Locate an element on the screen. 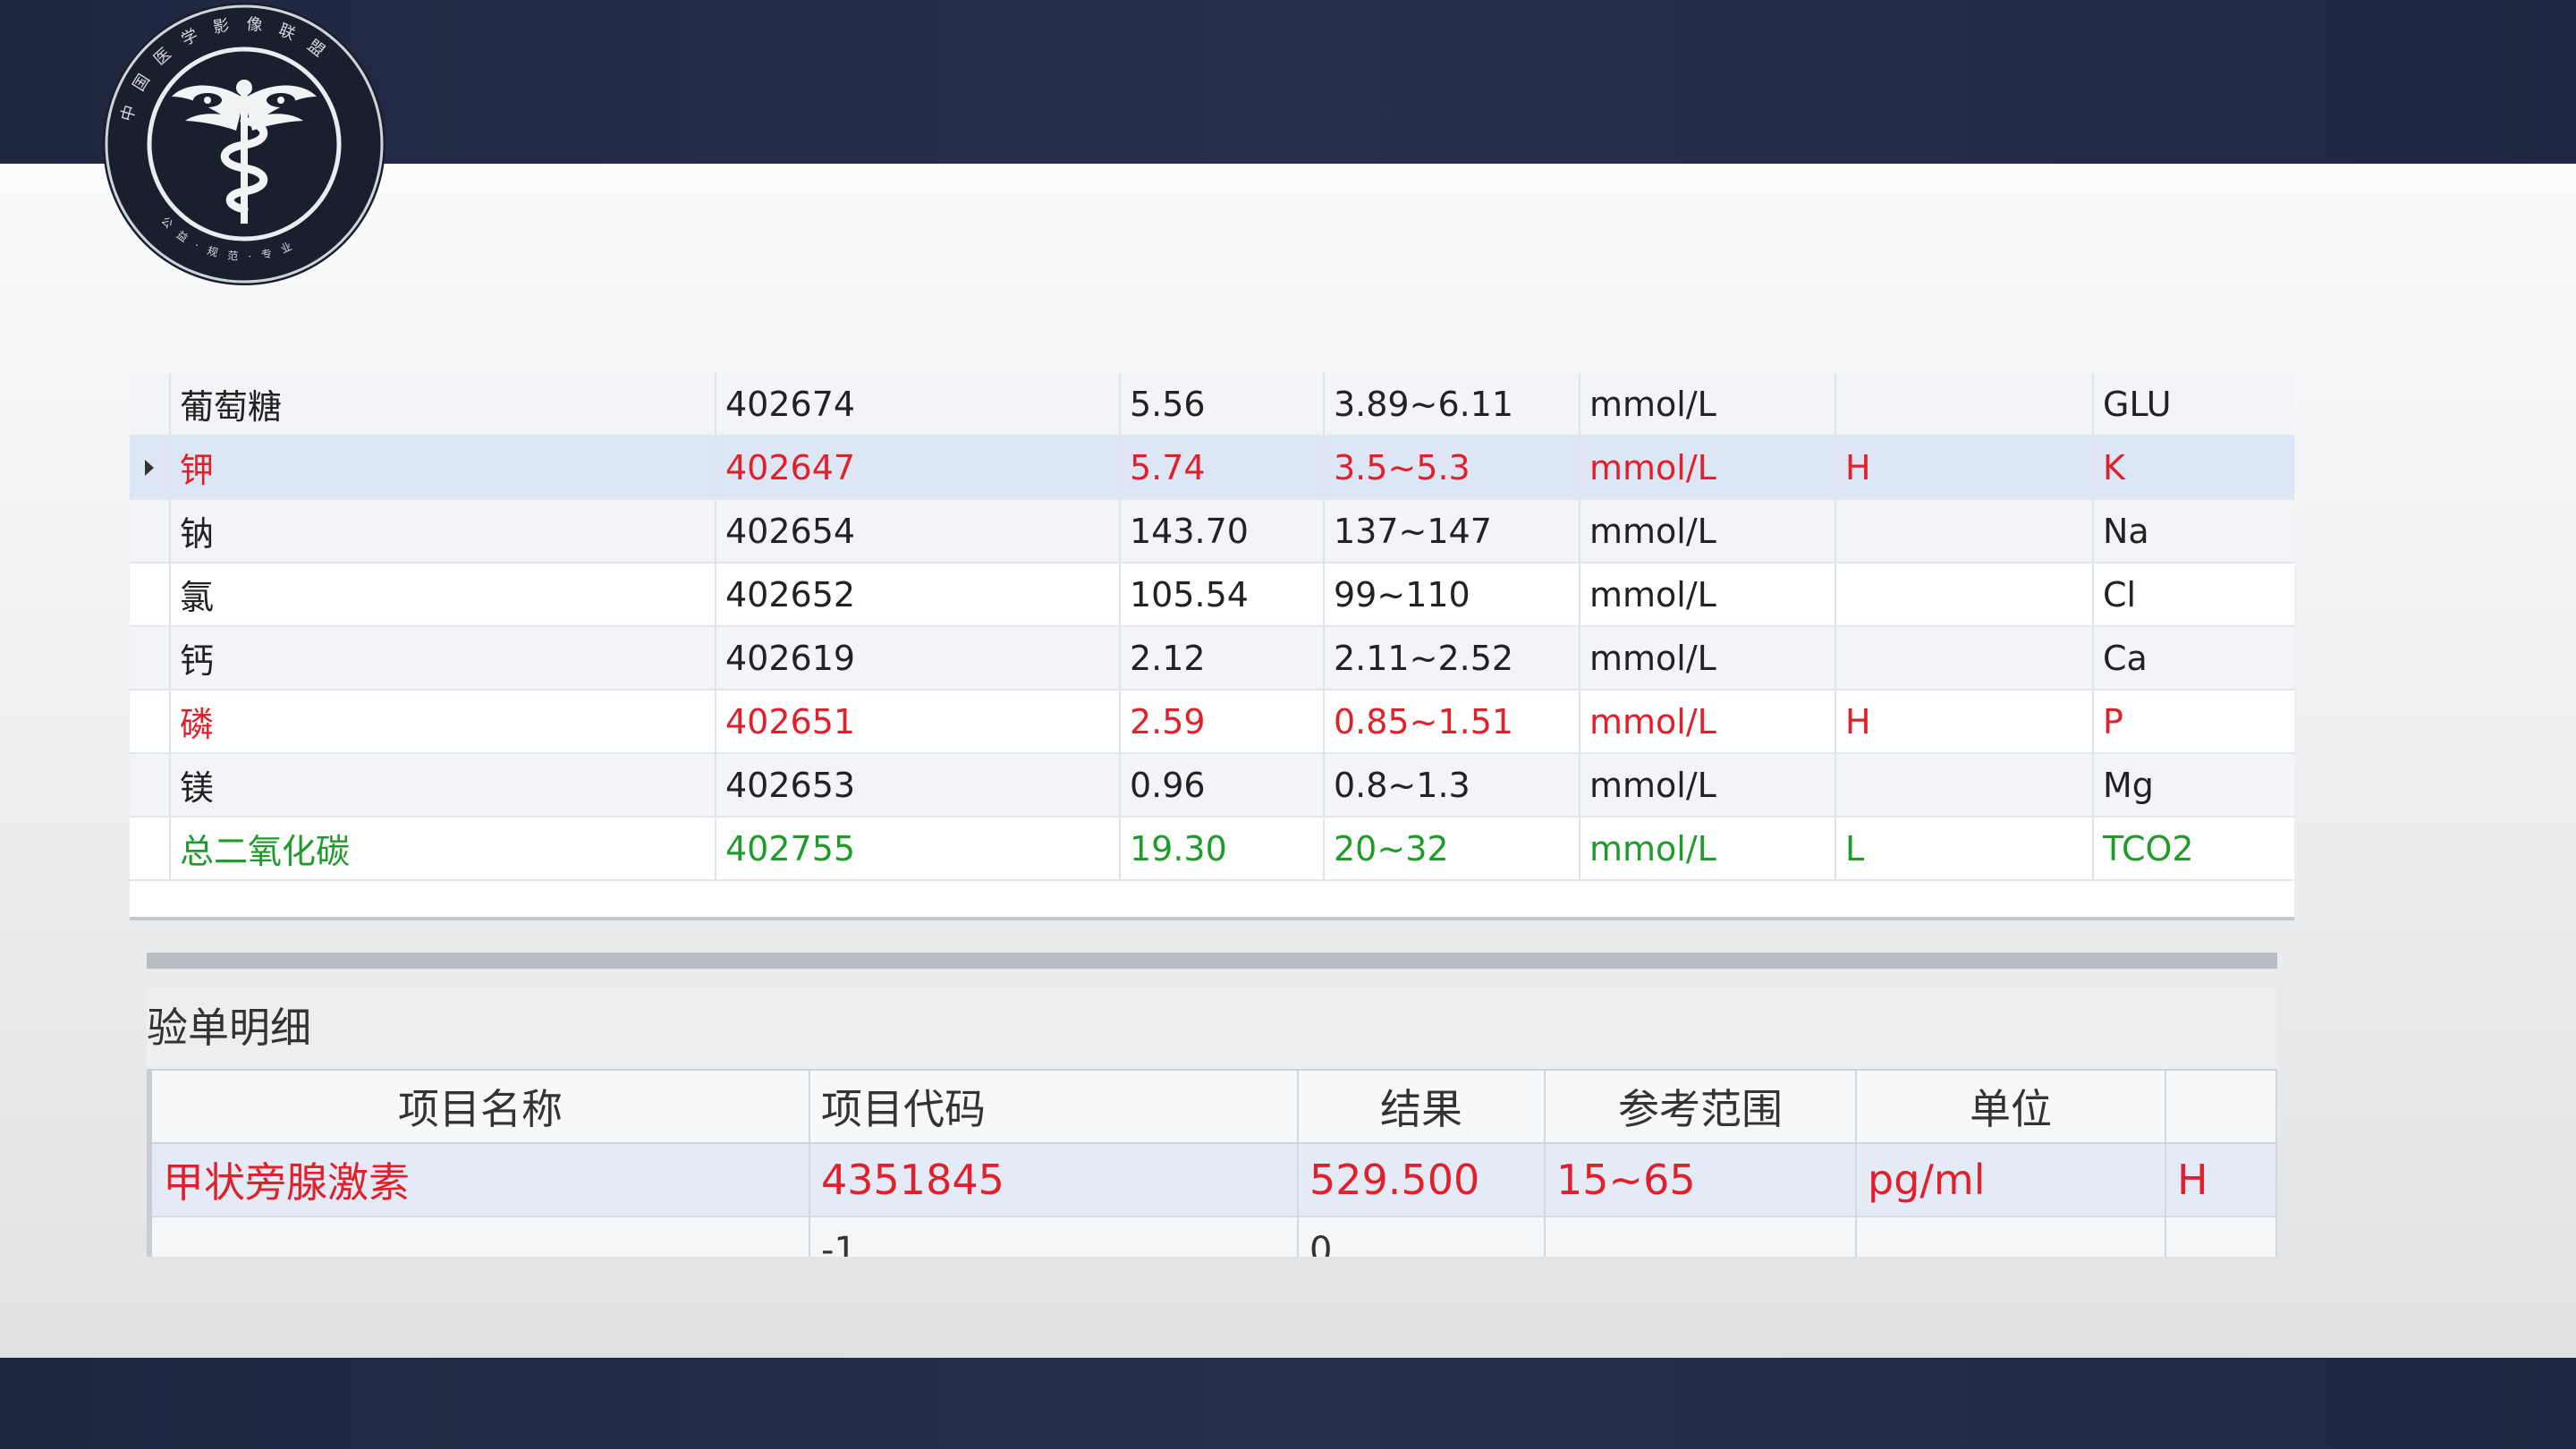 Image resolution: width=2576 pixels, height=1449 pixels. table-row: 氯 402652 105.54 99~110 mmol/L Cl is located at coordinates (1212, 595).